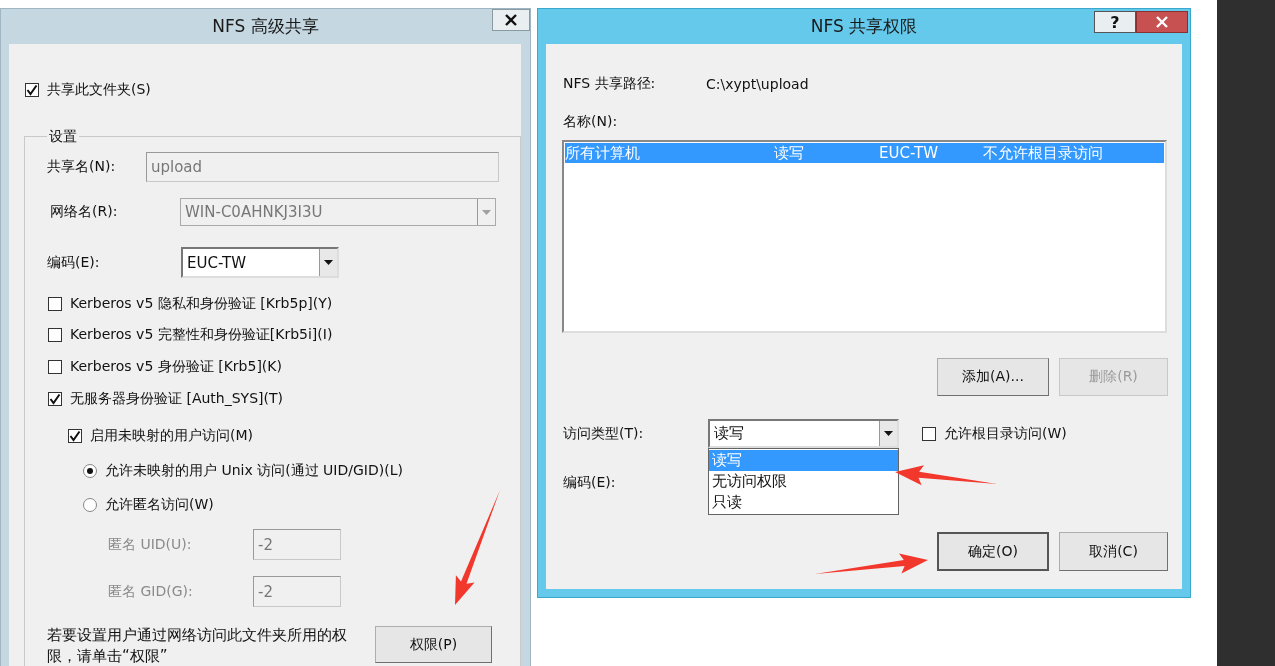 The image size is (1275, 666). Describe the element at coordinates (84, 212) in the screenshot. I see `field-label: 网络名(R):` at that location.